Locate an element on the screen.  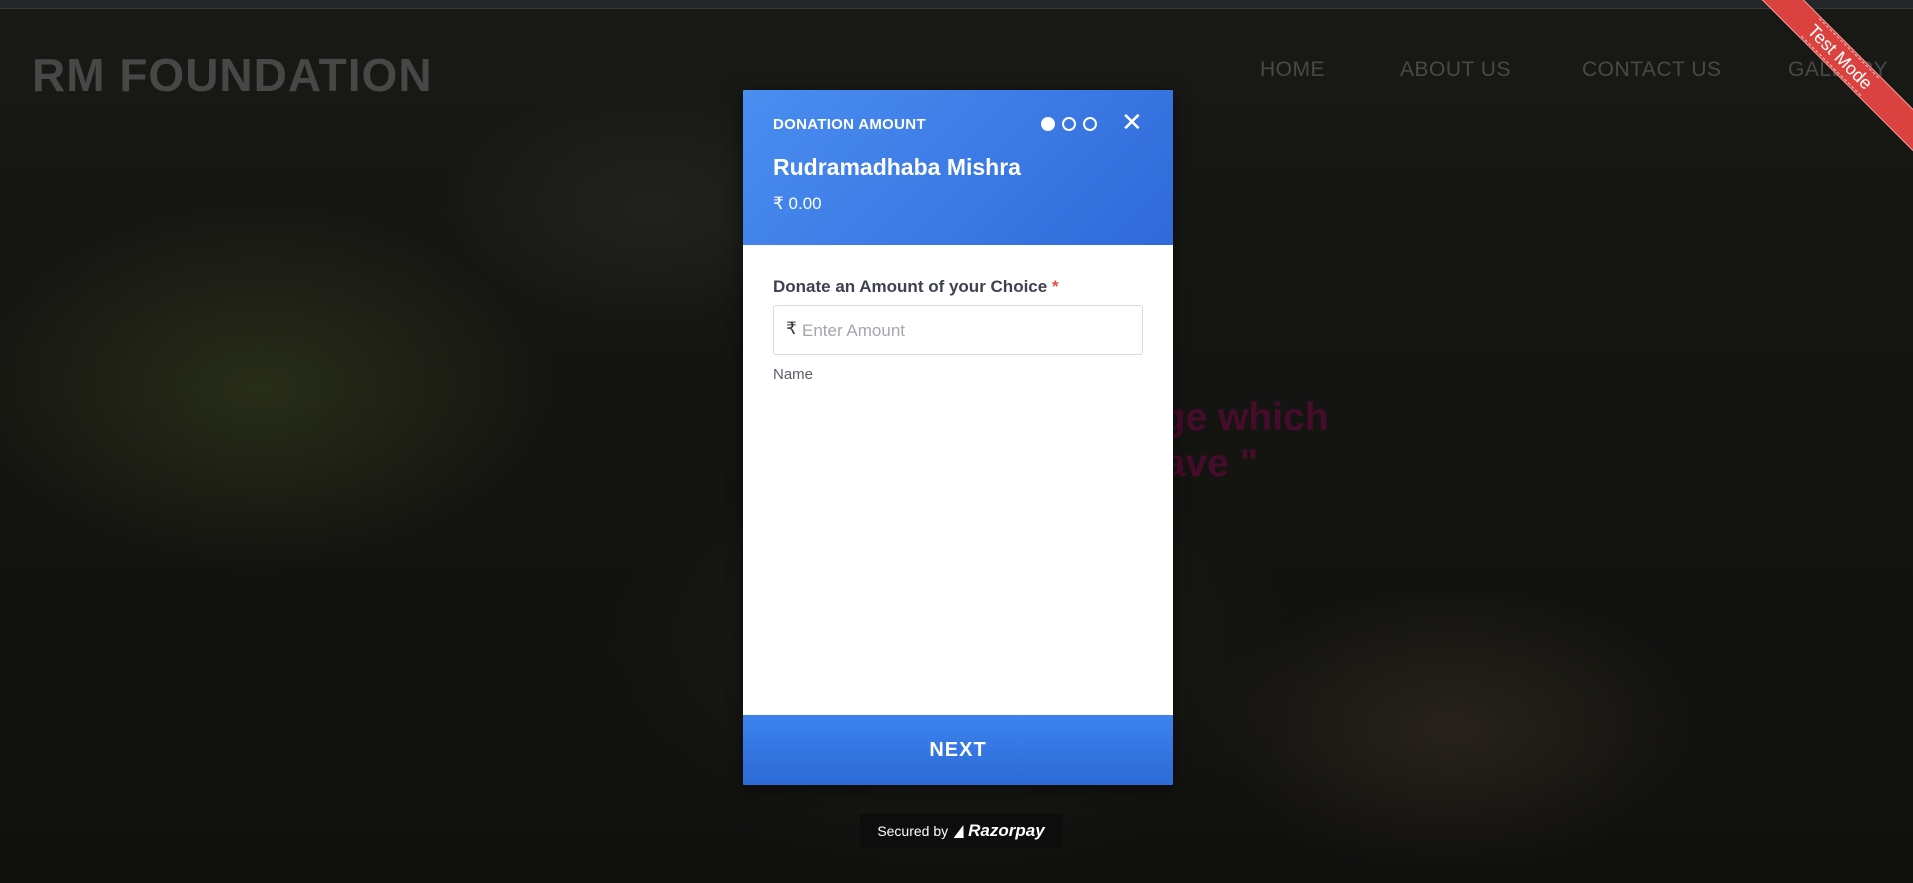
amount-label: Donate an Amount of your Choice * is located at coordinates (916, 287).